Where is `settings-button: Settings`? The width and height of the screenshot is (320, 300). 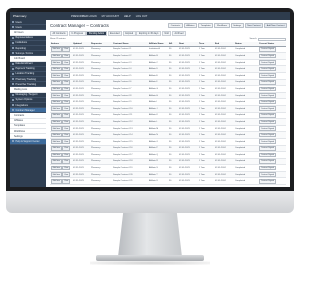
settings-button: Settings is located at coordinates (237, 25).